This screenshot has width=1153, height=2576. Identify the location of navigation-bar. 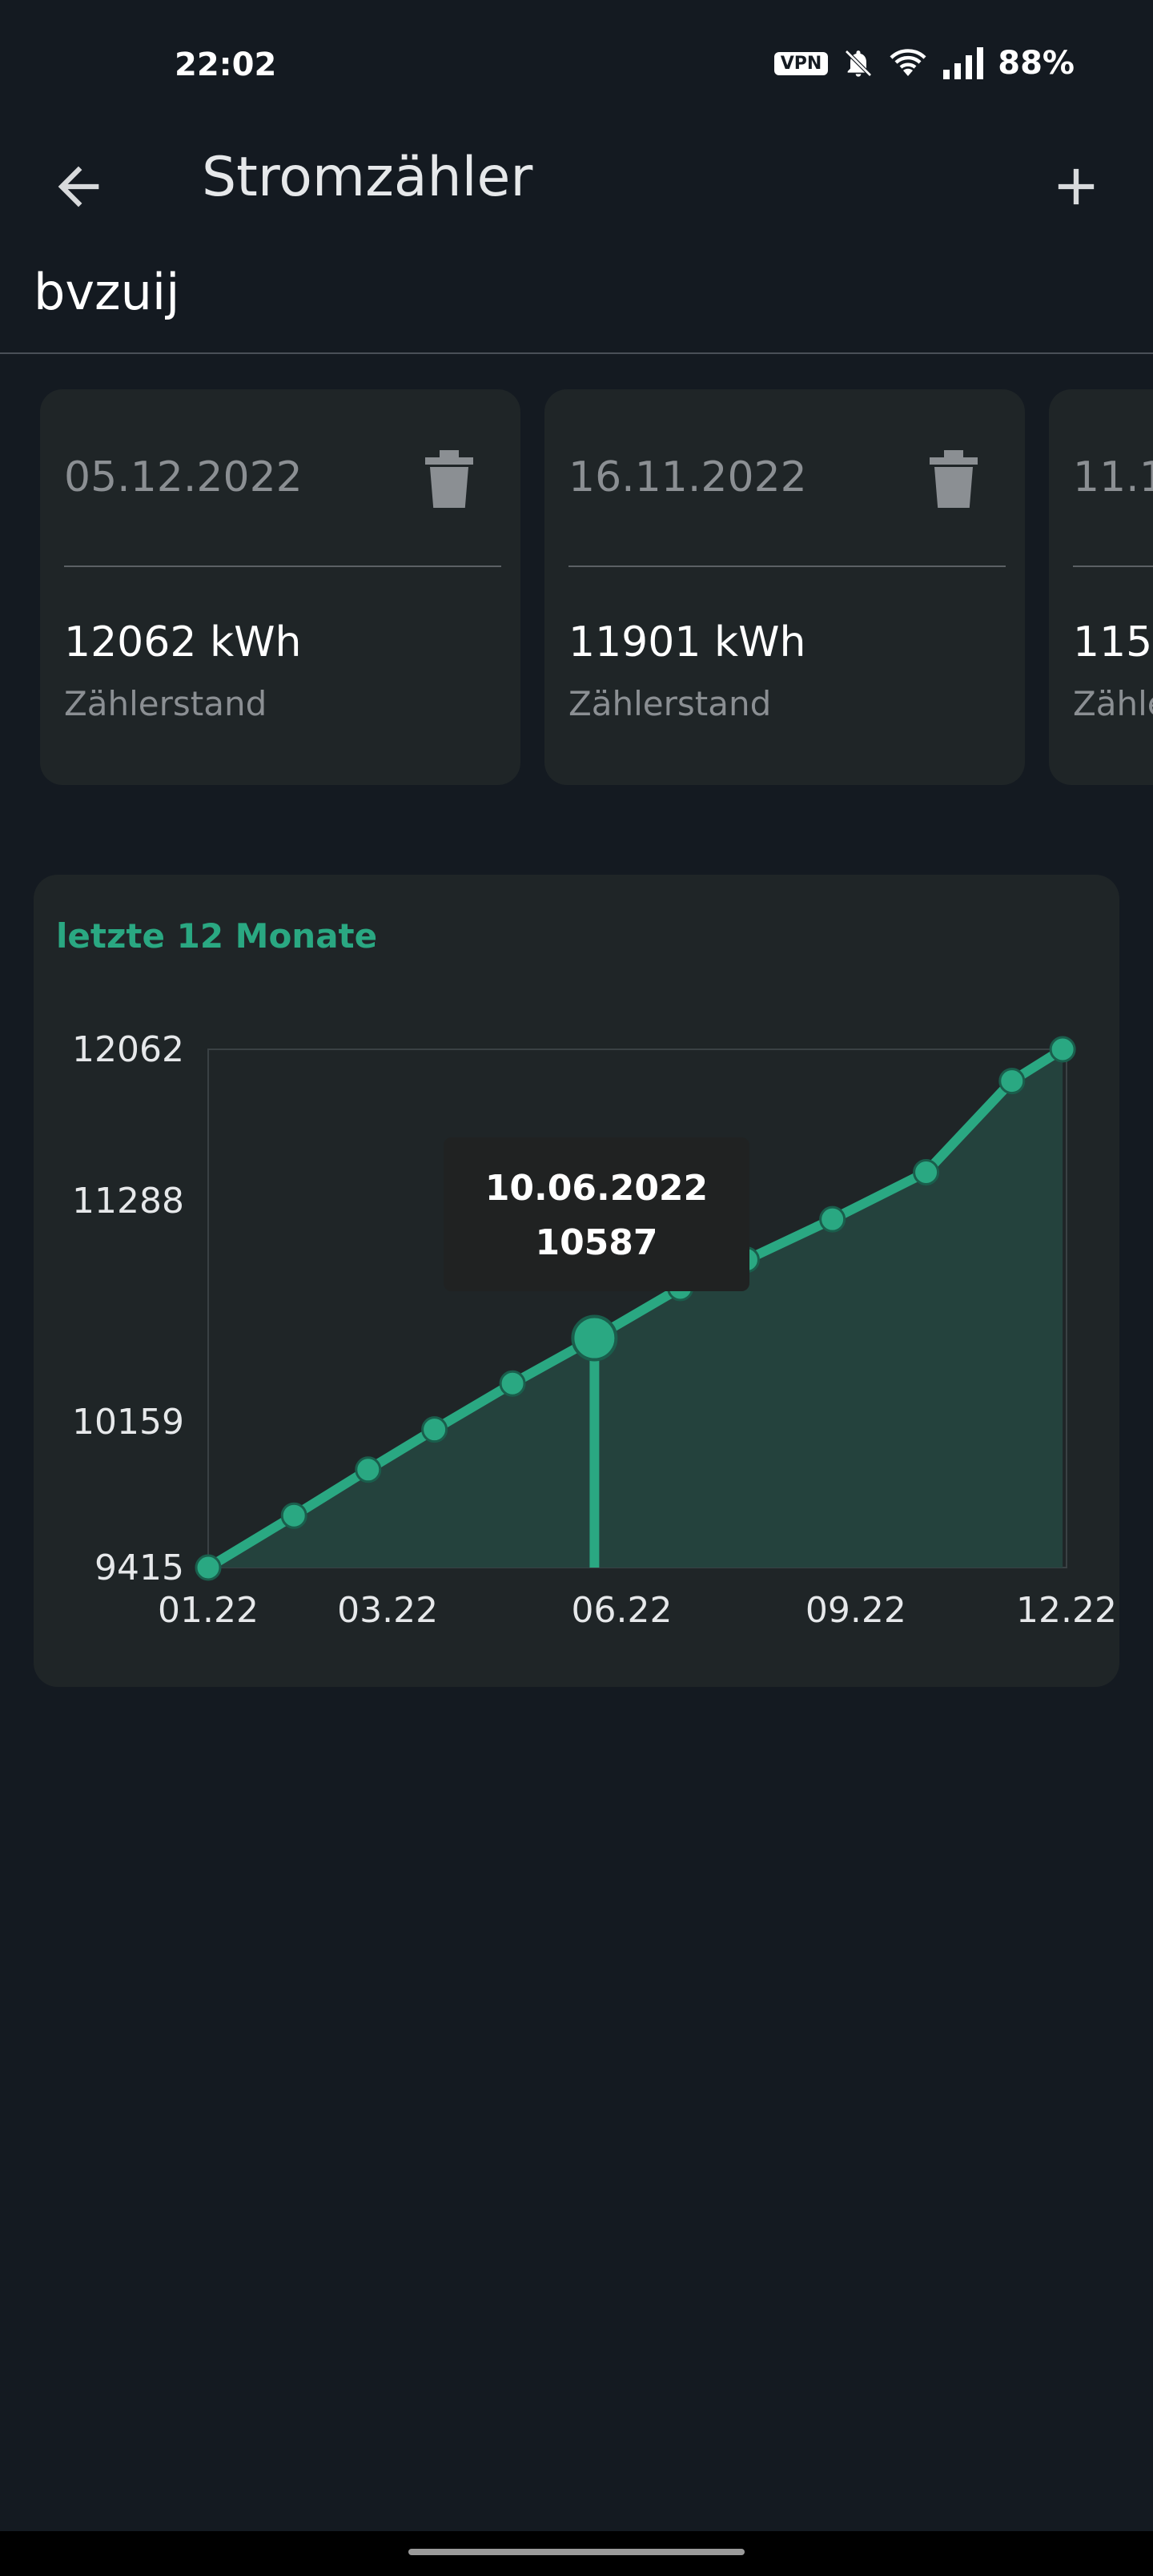
(576, 2553).